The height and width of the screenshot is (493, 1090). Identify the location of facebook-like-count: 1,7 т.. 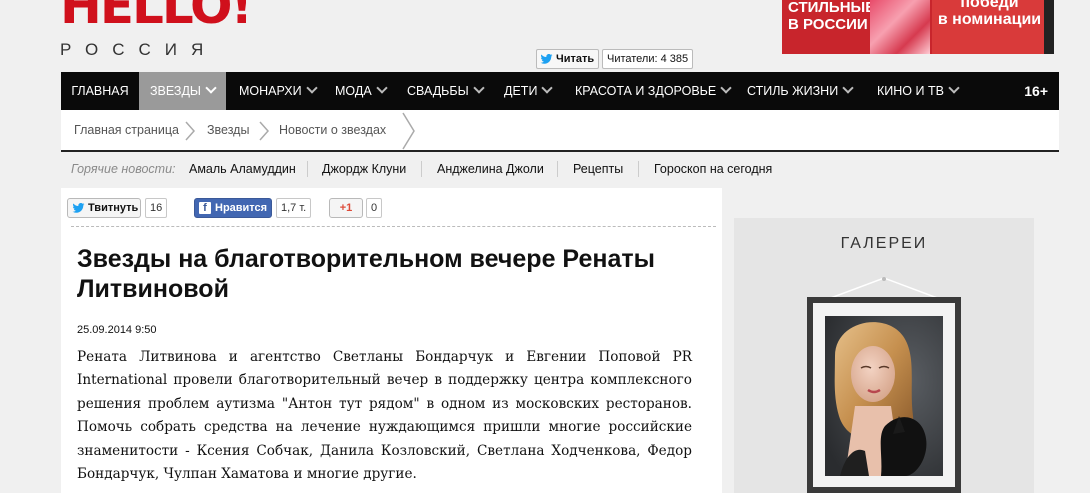
(294, 208).